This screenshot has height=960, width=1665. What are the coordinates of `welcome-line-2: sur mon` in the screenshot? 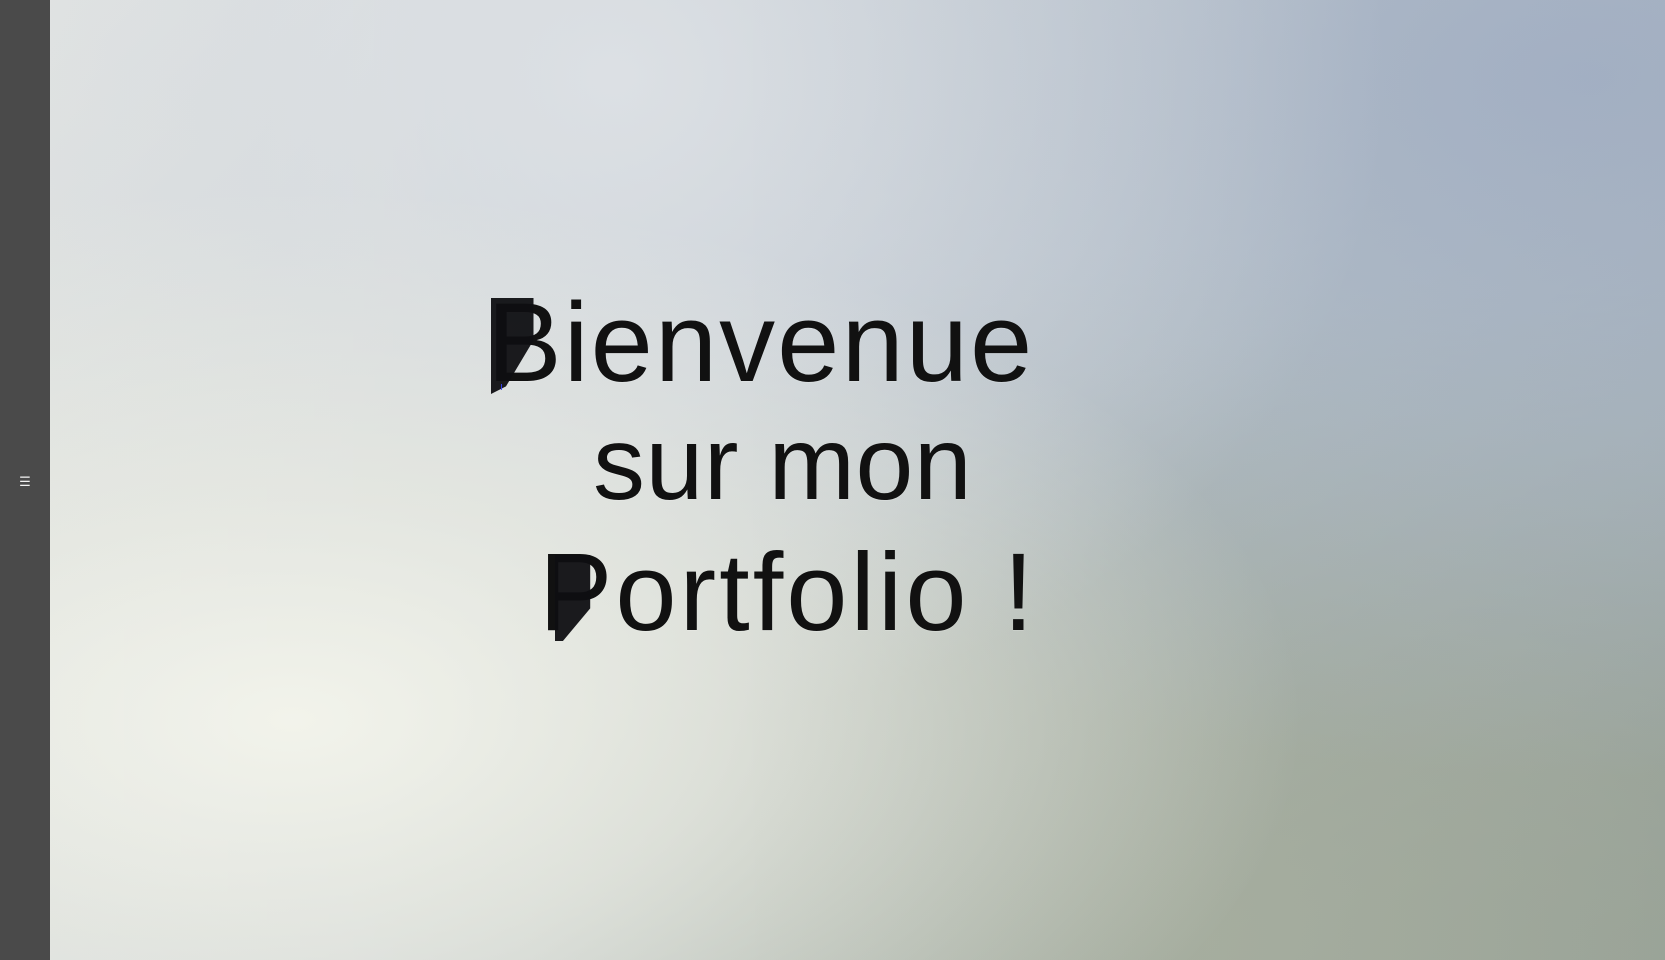 It's located at (808, 468).